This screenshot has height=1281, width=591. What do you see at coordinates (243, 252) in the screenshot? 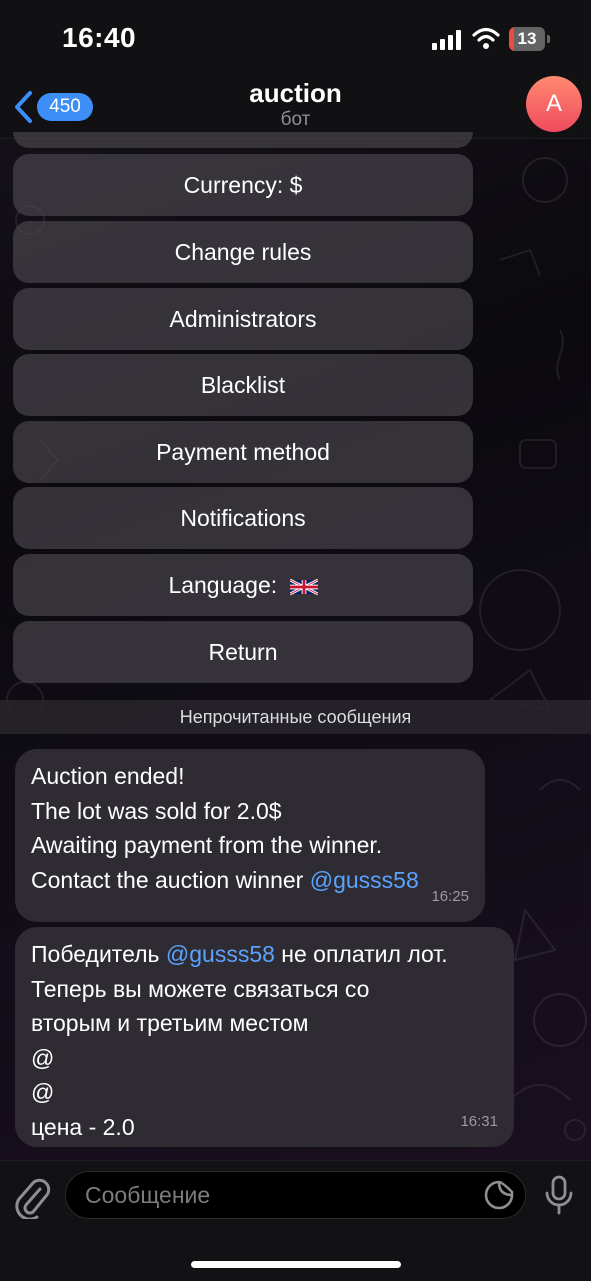
I see `change-rules-button: Change rules` at bounding box center [243, 252].